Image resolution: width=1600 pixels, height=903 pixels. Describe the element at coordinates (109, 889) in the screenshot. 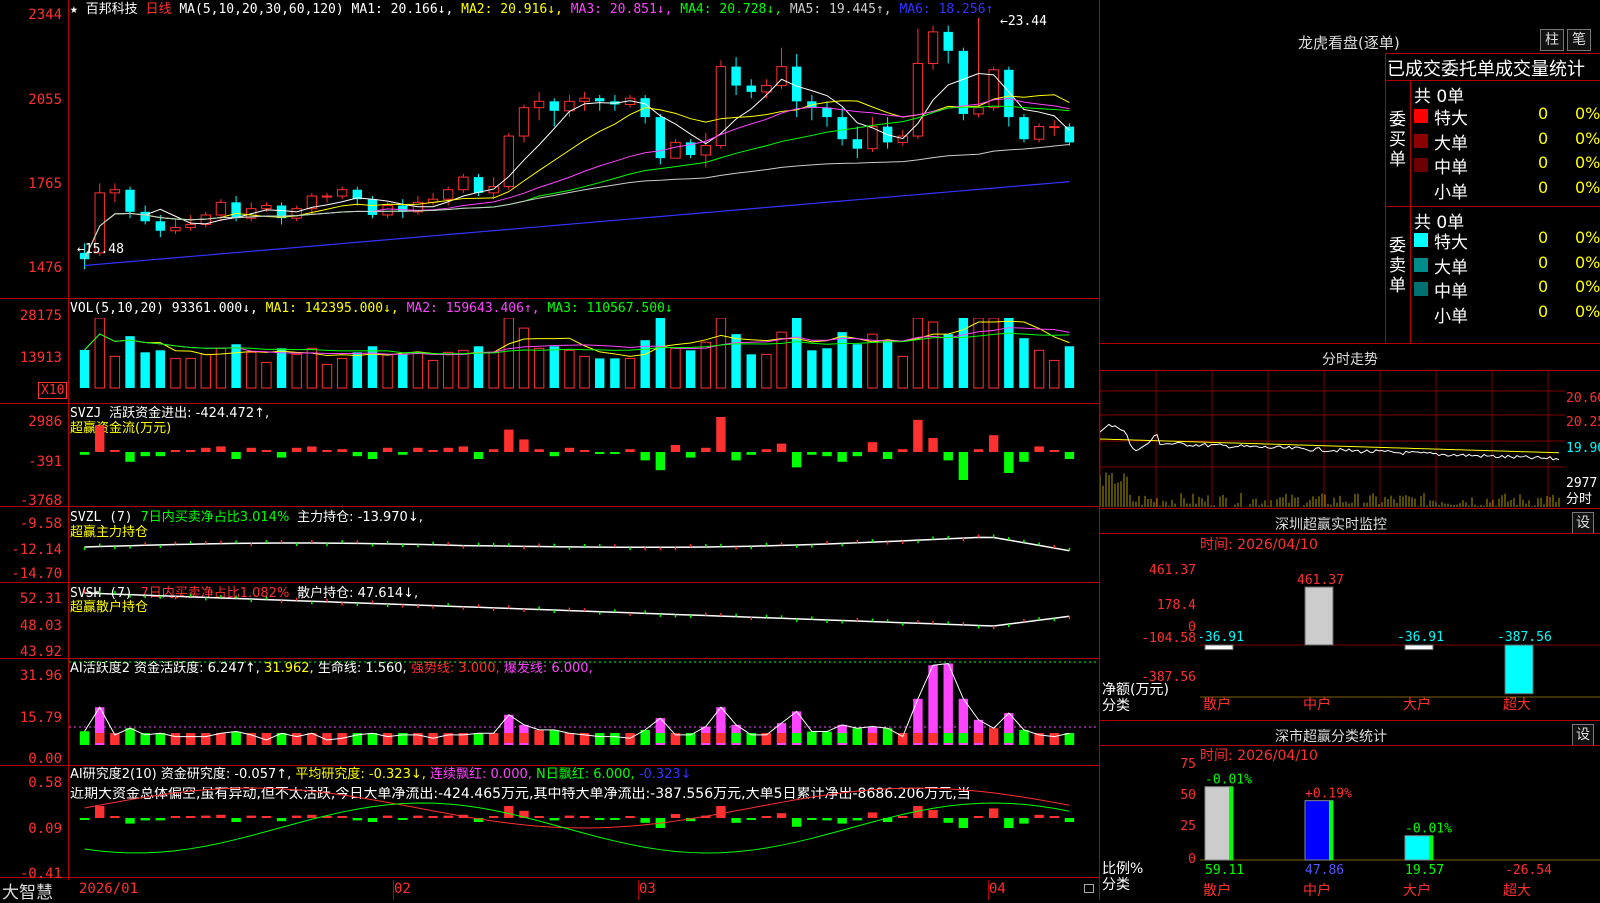

I see `date-tick: 2026/01` at that location.